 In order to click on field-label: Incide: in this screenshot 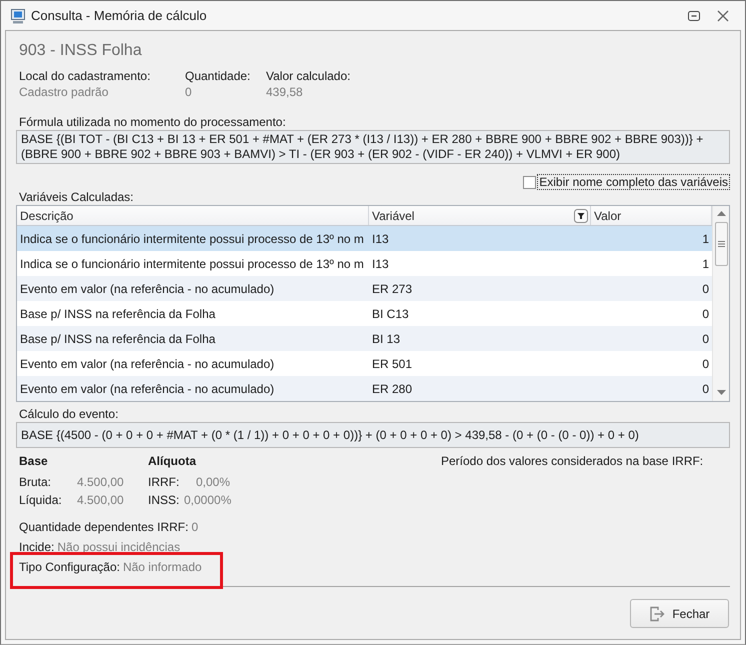, I will do `click(36, 547)`.